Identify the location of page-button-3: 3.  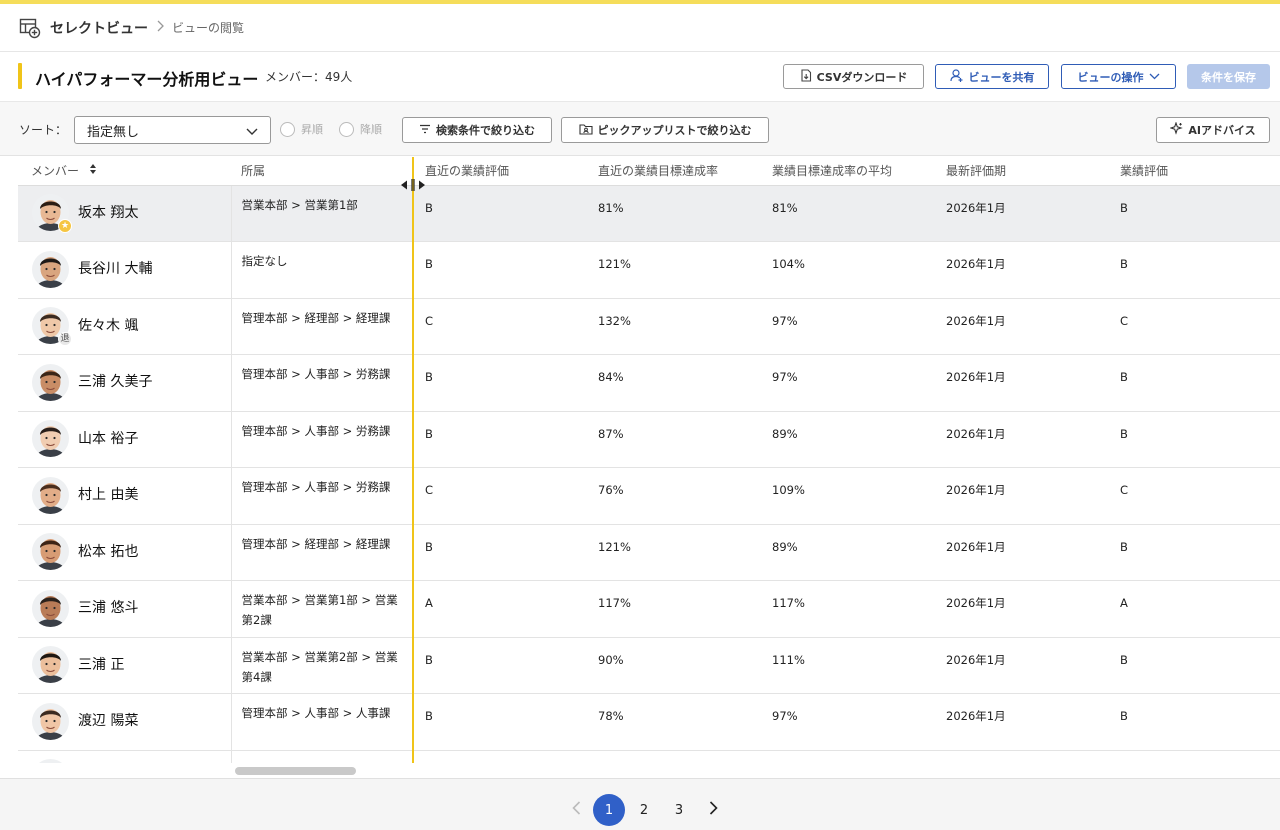
(679, 810).